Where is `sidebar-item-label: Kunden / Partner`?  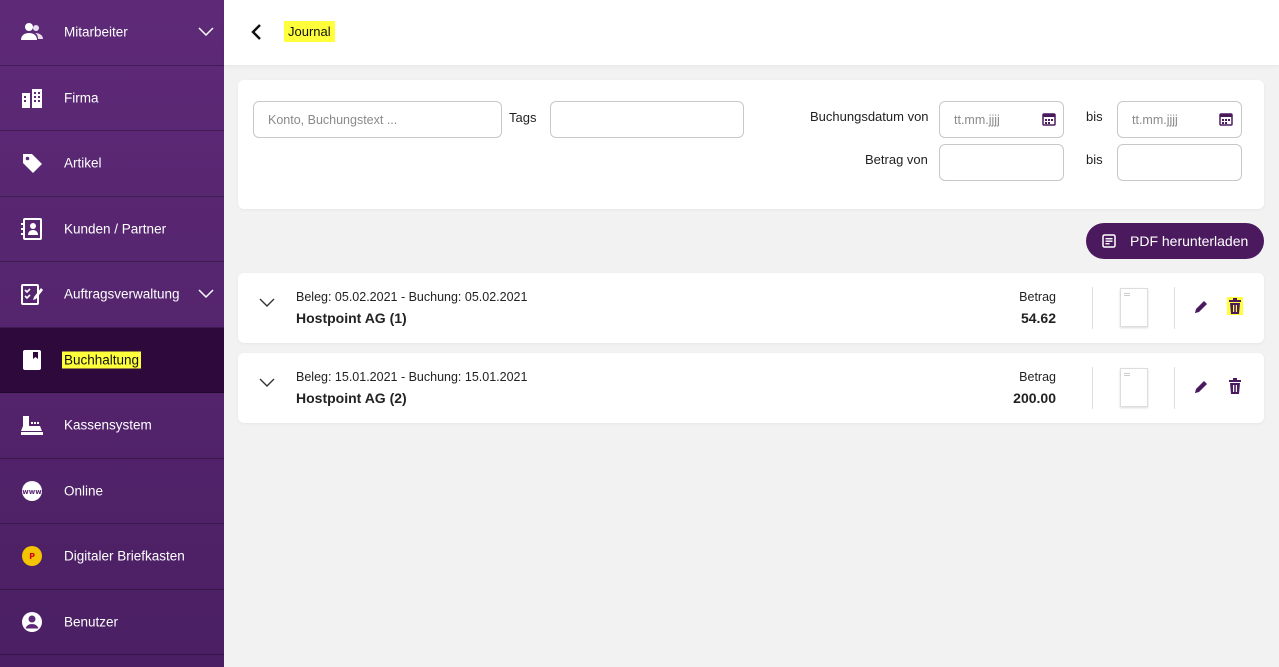
sidebar-item-label: Kunden / Partner is located at coordinates (115, 229).